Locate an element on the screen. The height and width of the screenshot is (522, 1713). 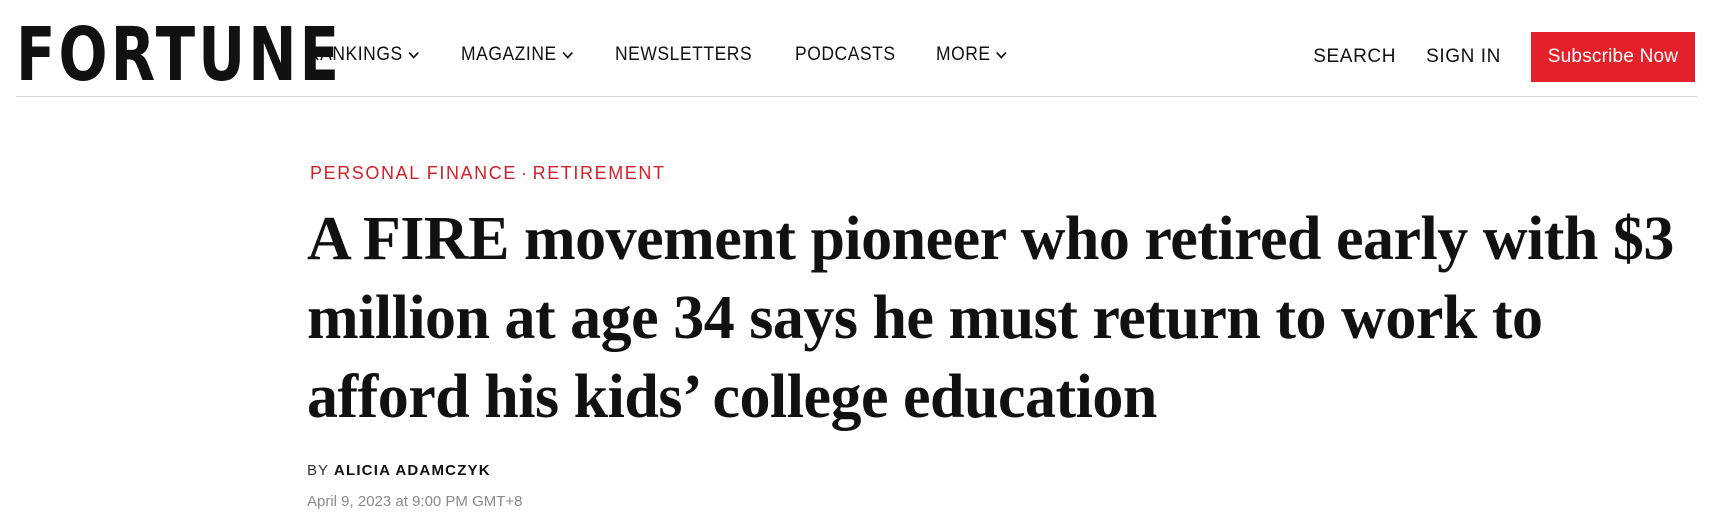
sign-in-link: SIGN IN is located at coordinates (1463, 57).